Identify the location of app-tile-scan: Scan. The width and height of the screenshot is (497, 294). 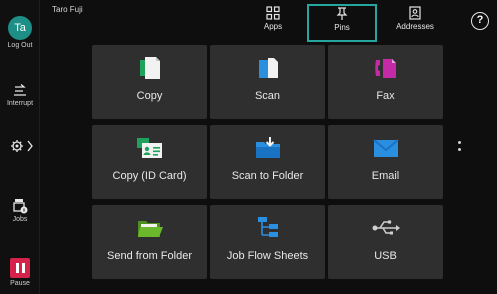
(267, 82).